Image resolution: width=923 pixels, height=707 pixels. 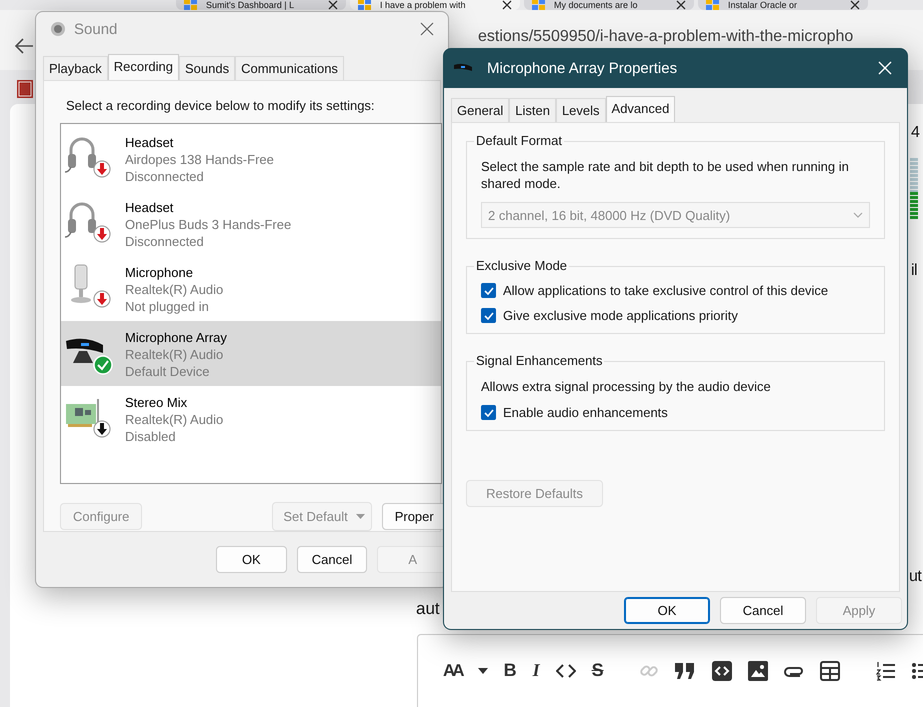 I want to click on webcam-bar-icon, so click(x=463, y=68).